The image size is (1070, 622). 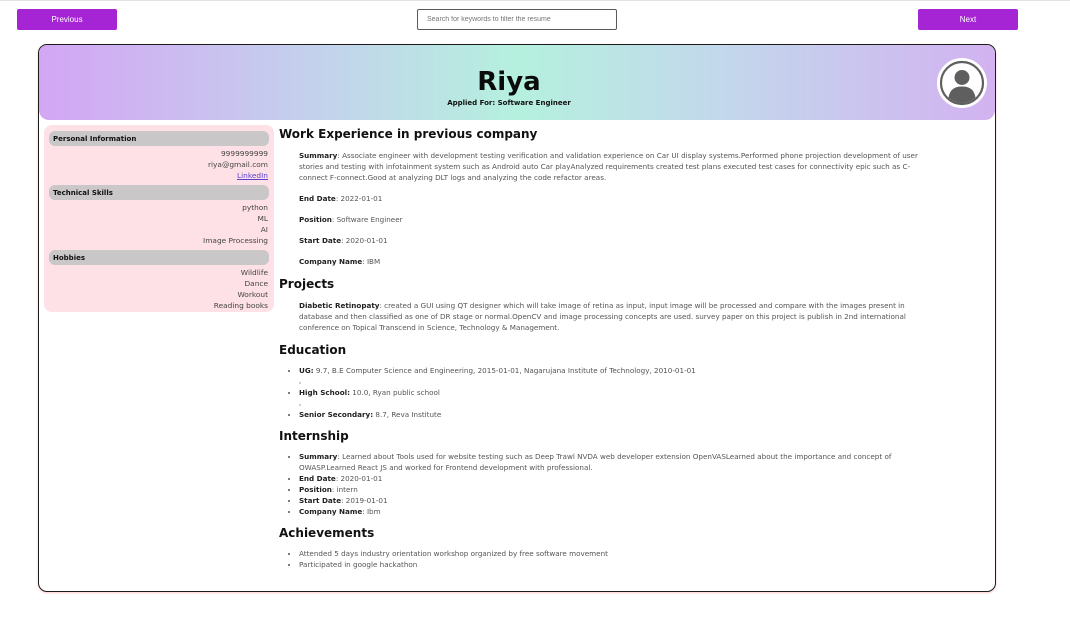 I want to click on internship-start-date: Start Date: 2019-01-01, so click(x=610, y=500).